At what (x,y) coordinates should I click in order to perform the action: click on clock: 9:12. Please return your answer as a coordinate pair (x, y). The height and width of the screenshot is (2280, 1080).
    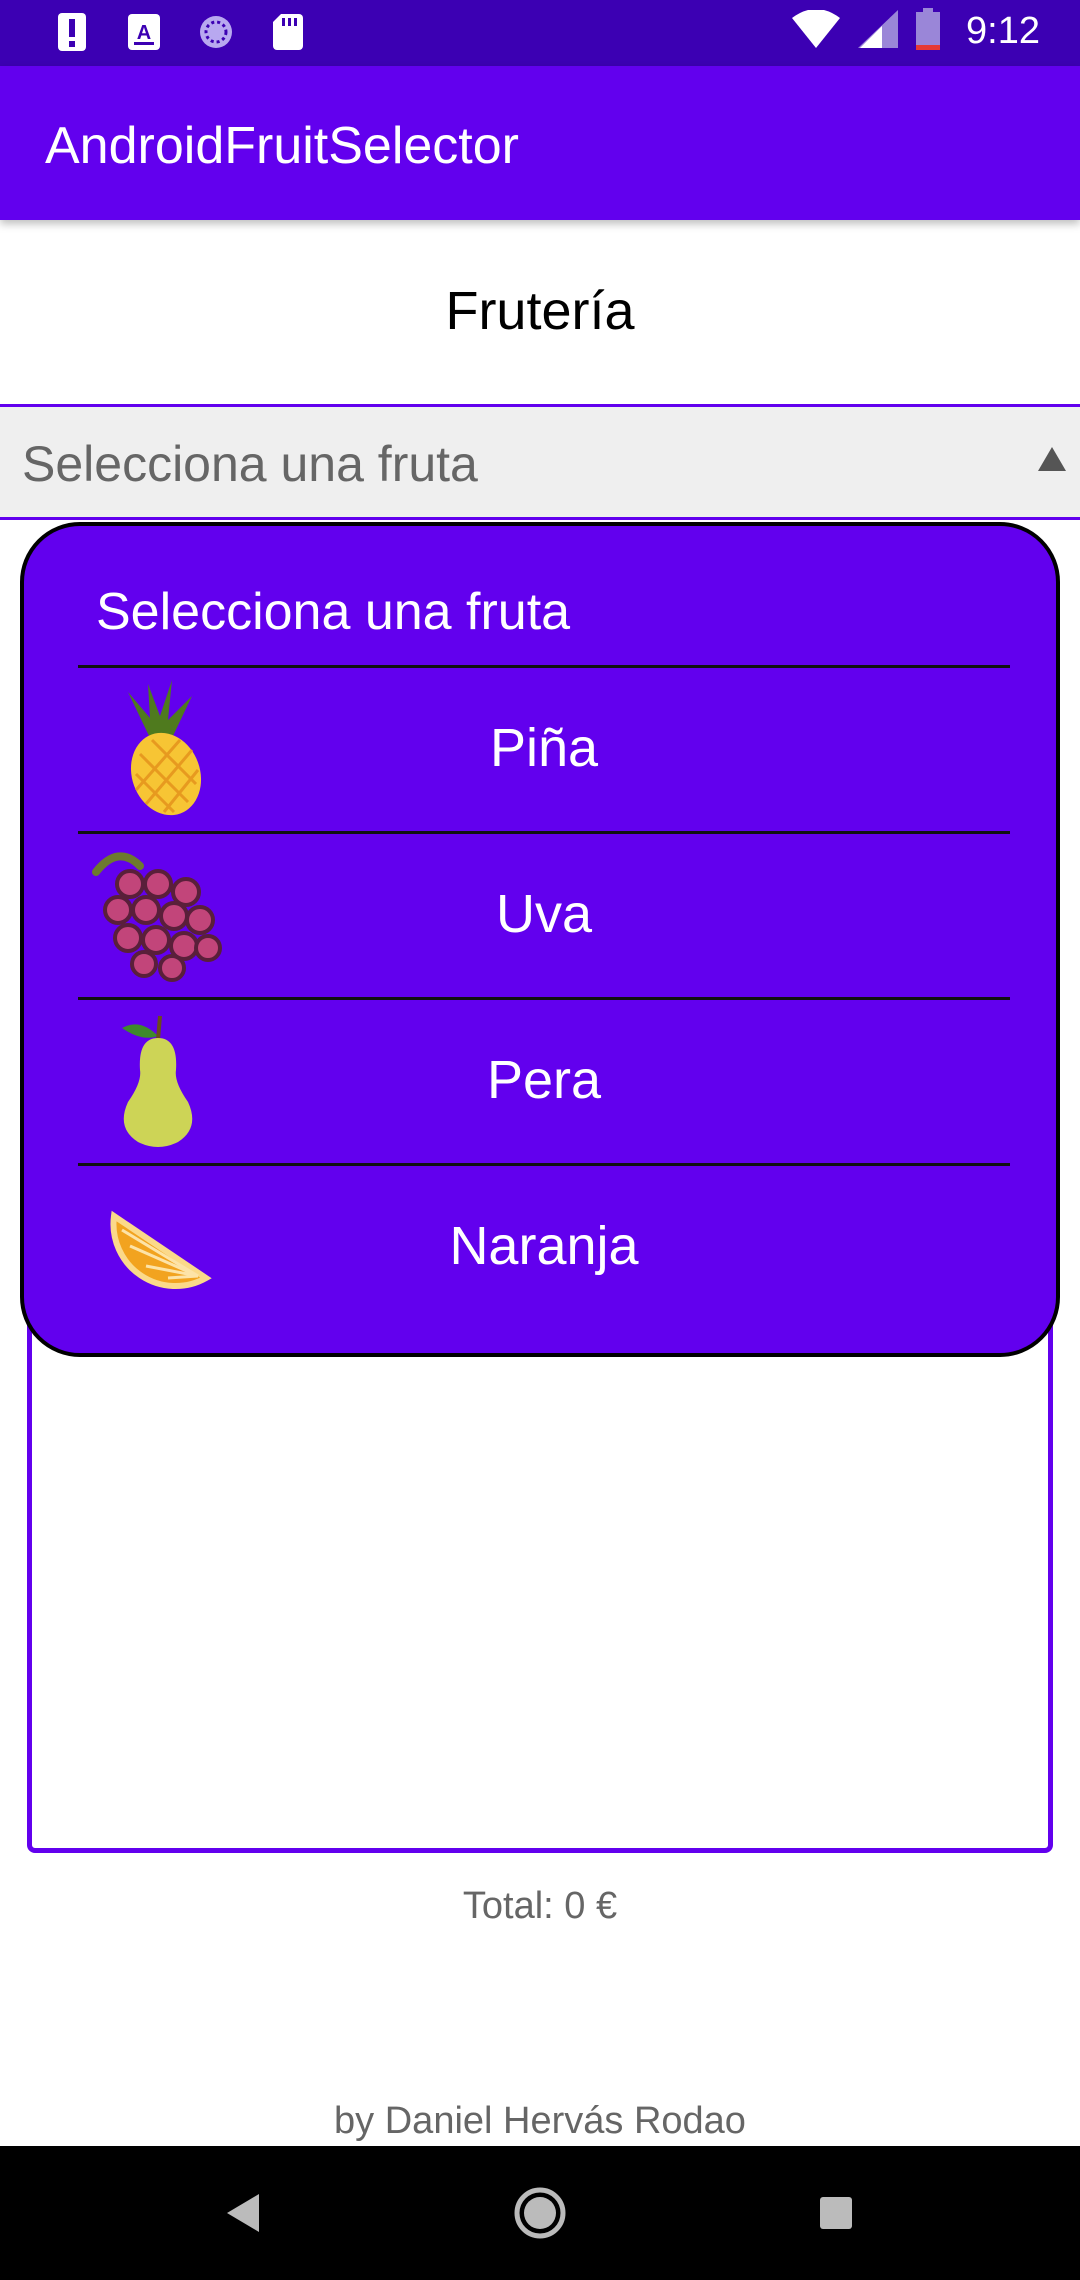
    Looking at the image, I should click on (1003, 31).